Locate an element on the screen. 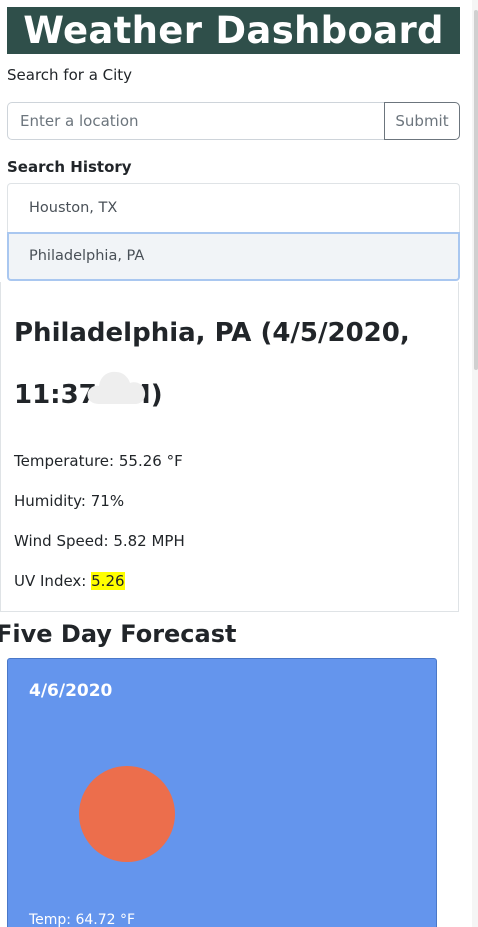 This screenshot has width=478, height=927. forecast-temp-label: Temp: is located at coordinates (50, 919).